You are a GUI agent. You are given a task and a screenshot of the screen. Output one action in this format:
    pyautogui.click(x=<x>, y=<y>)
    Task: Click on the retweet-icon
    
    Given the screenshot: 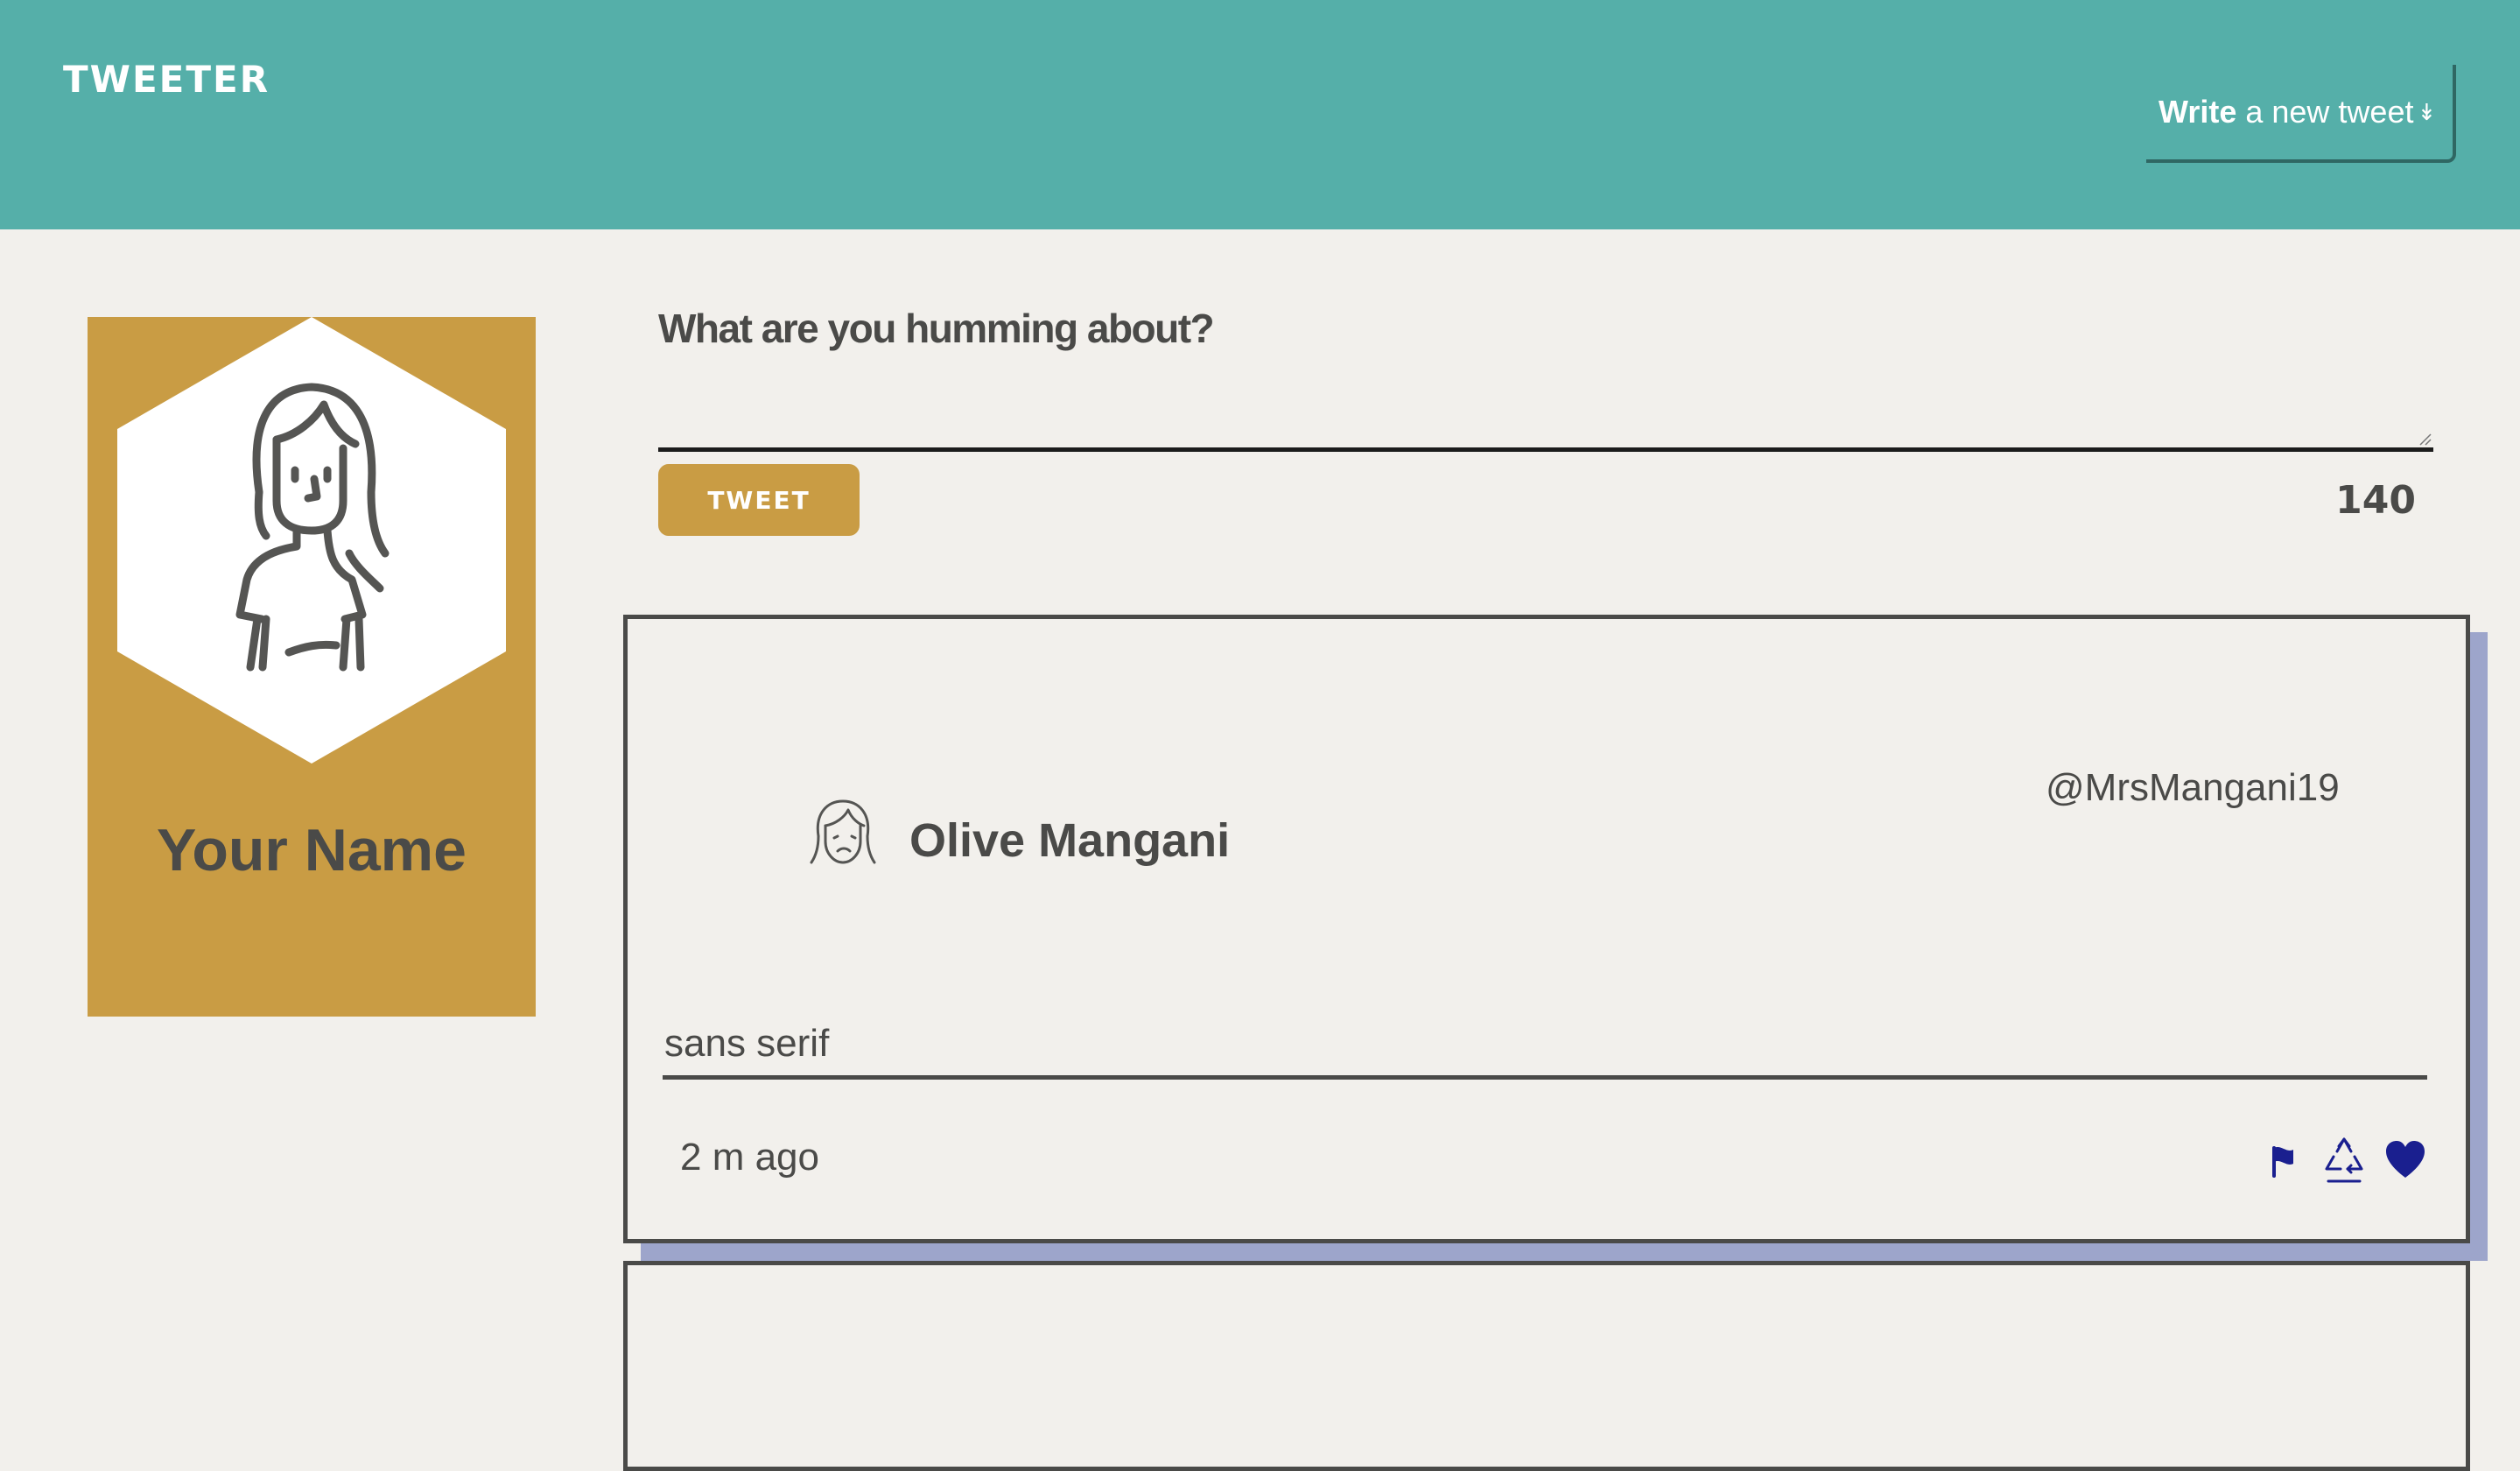 What is the action you would take?
    pyautogui.click(x=2344, y=1160)
    